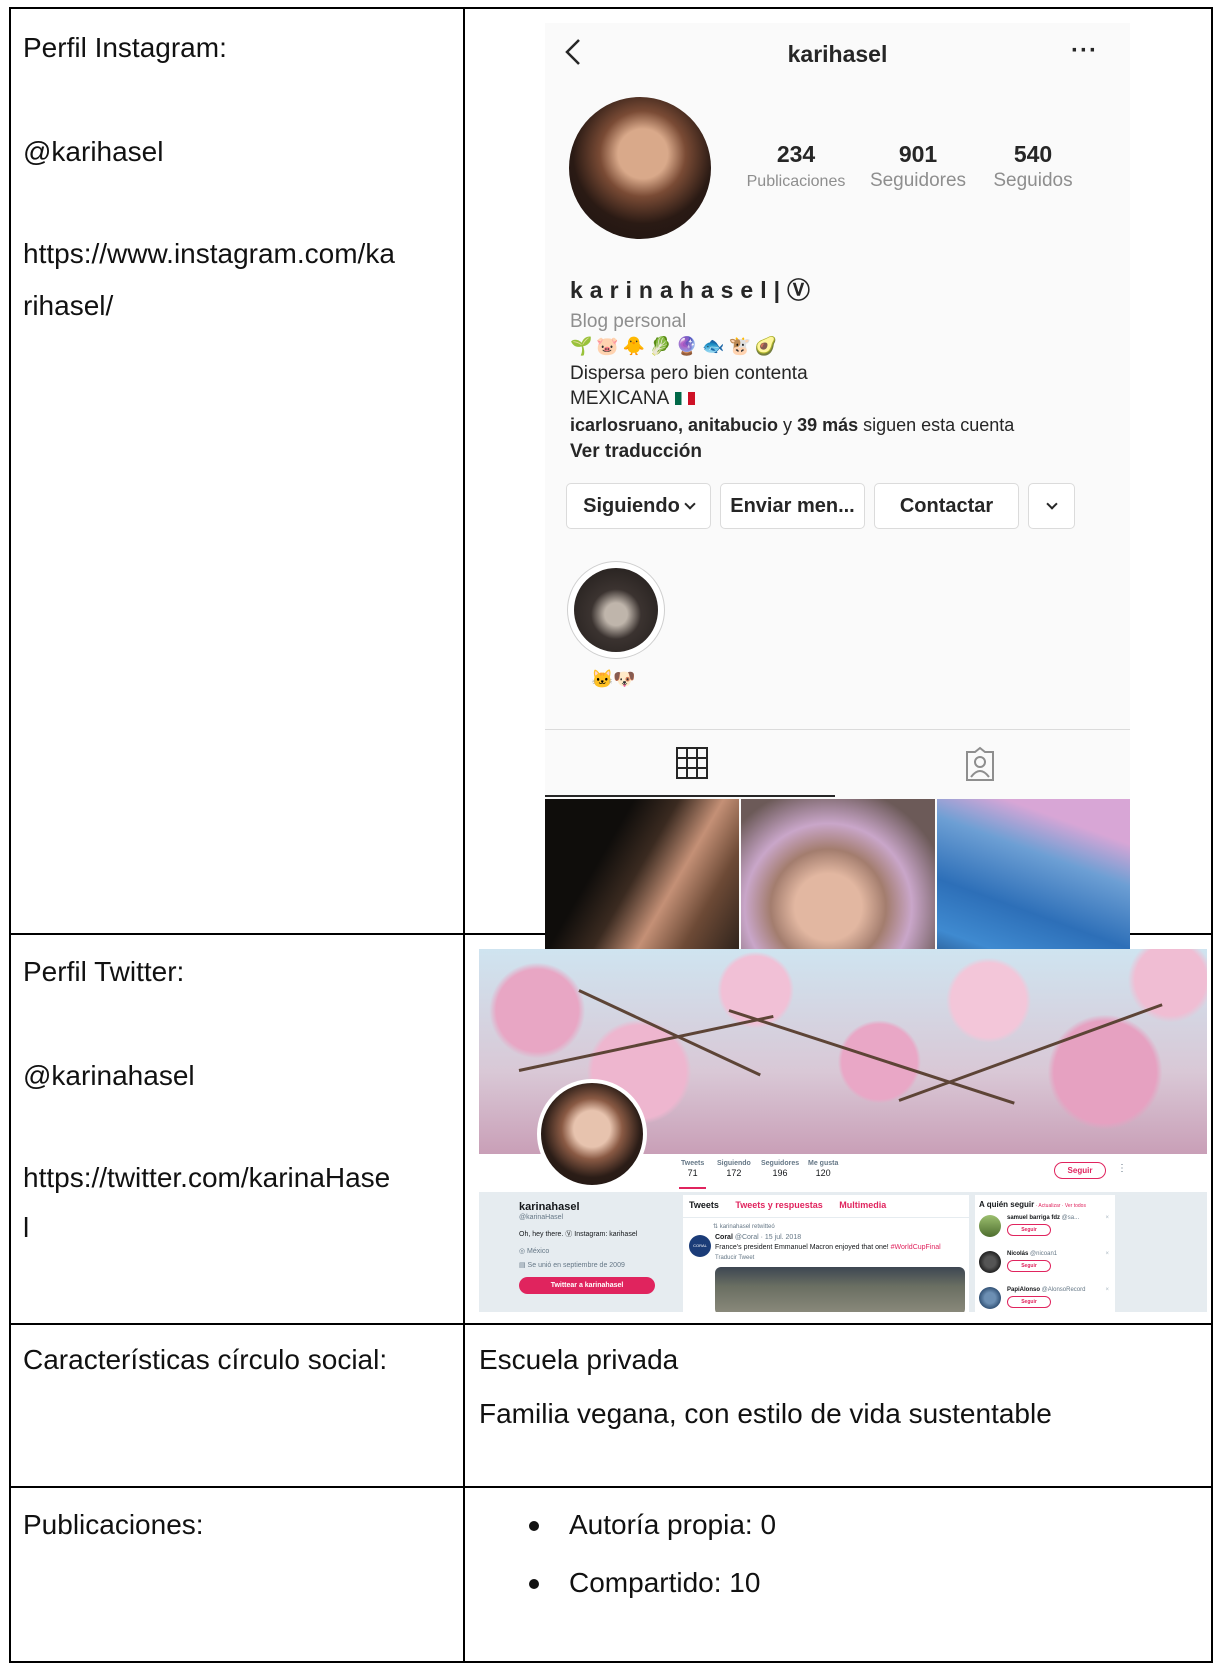 This screenshot has height=1663, width=1213. Describe the element at coordinates (109, 1075) in the screenshot. I see `twitter-handle: @karinahasel` at that location.